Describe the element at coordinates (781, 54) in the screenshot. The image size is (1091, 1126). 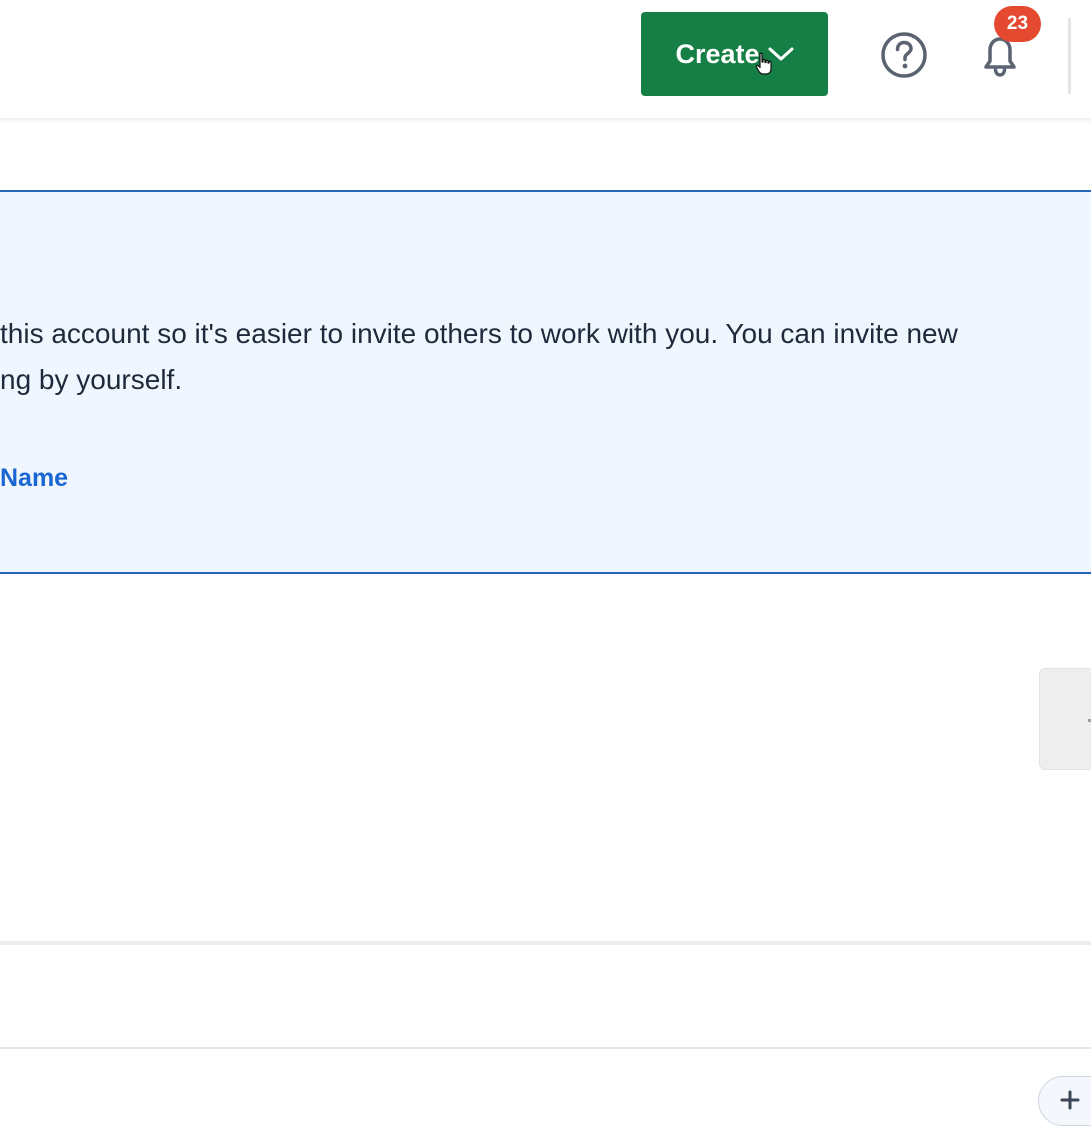
I see `chevron-down-icon` at that location.